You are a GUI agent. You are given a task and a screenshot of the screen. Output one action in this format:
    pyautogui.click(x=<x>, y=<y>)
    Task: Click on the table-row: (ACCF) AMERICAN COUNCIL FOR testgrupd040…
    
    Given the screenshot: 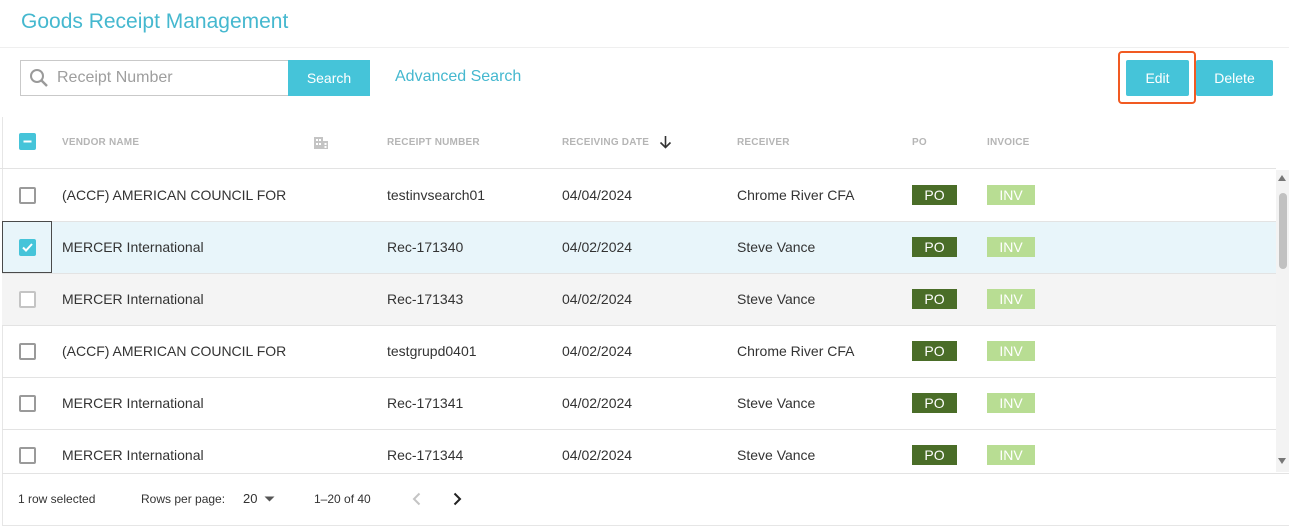 What is the action you would take?
    pyautogui.click(x=639, y=352)
    